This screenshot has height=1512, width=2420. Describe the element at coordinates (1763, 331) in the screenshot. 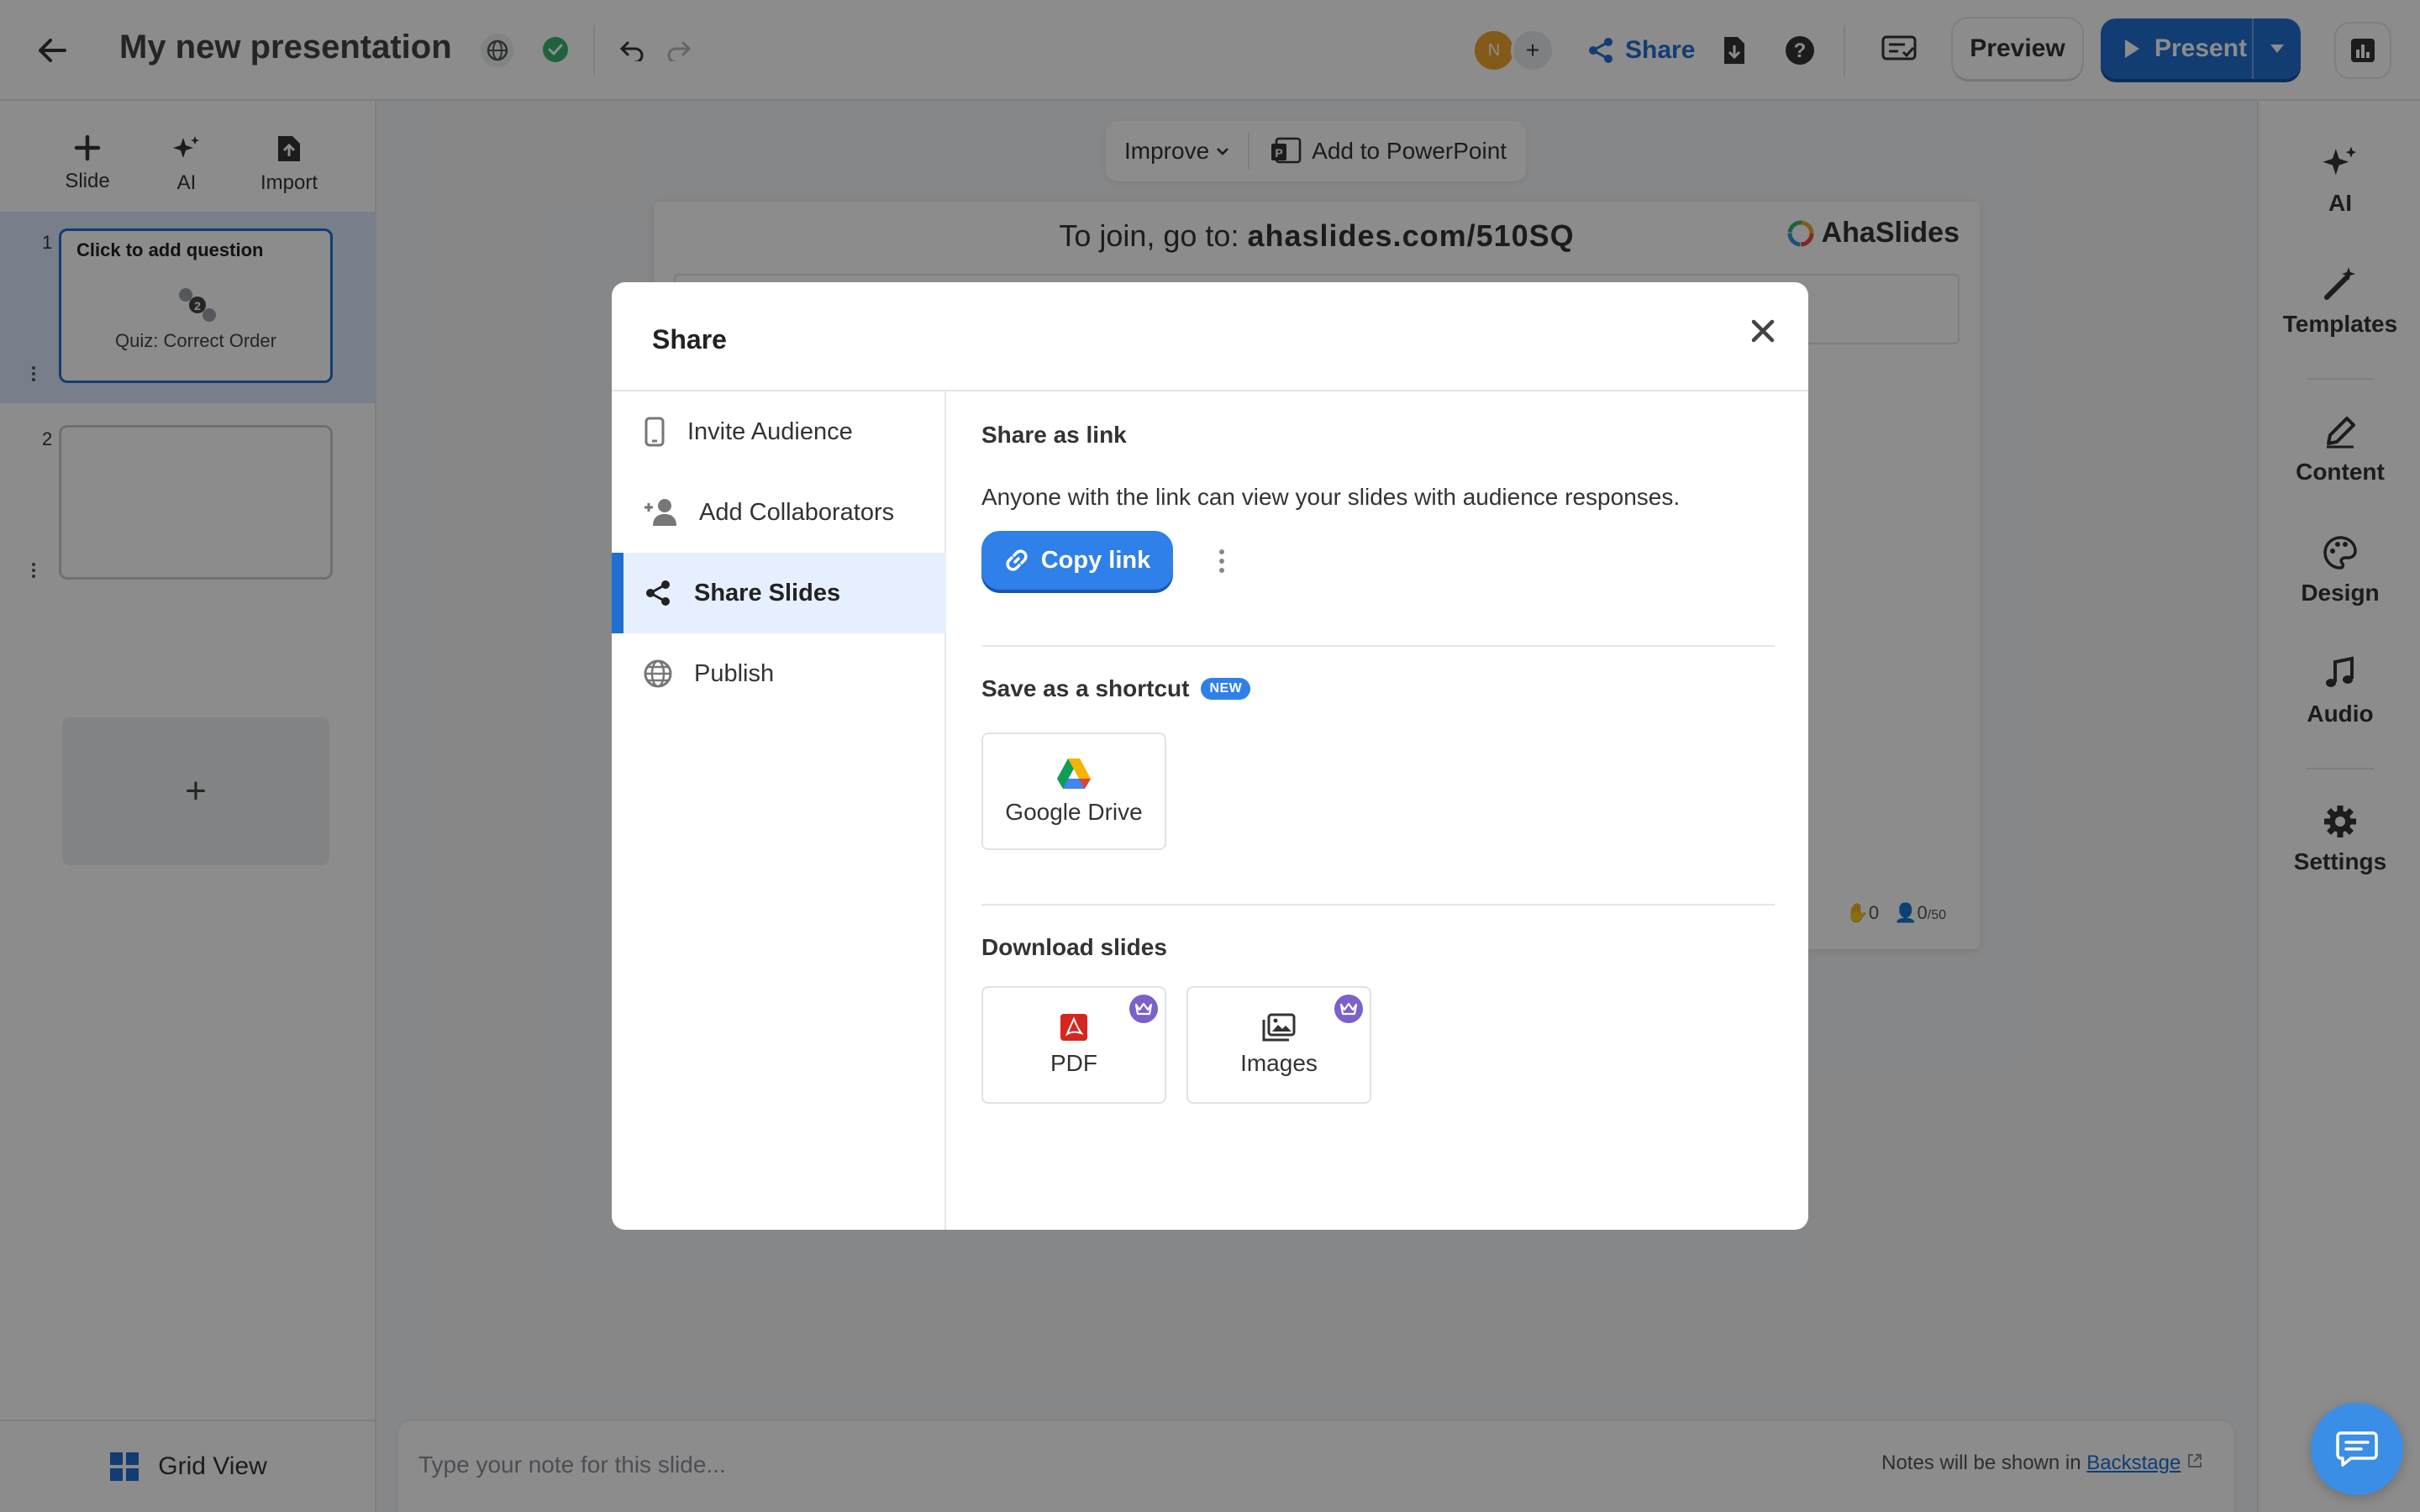

I see `close-icon` at that location.